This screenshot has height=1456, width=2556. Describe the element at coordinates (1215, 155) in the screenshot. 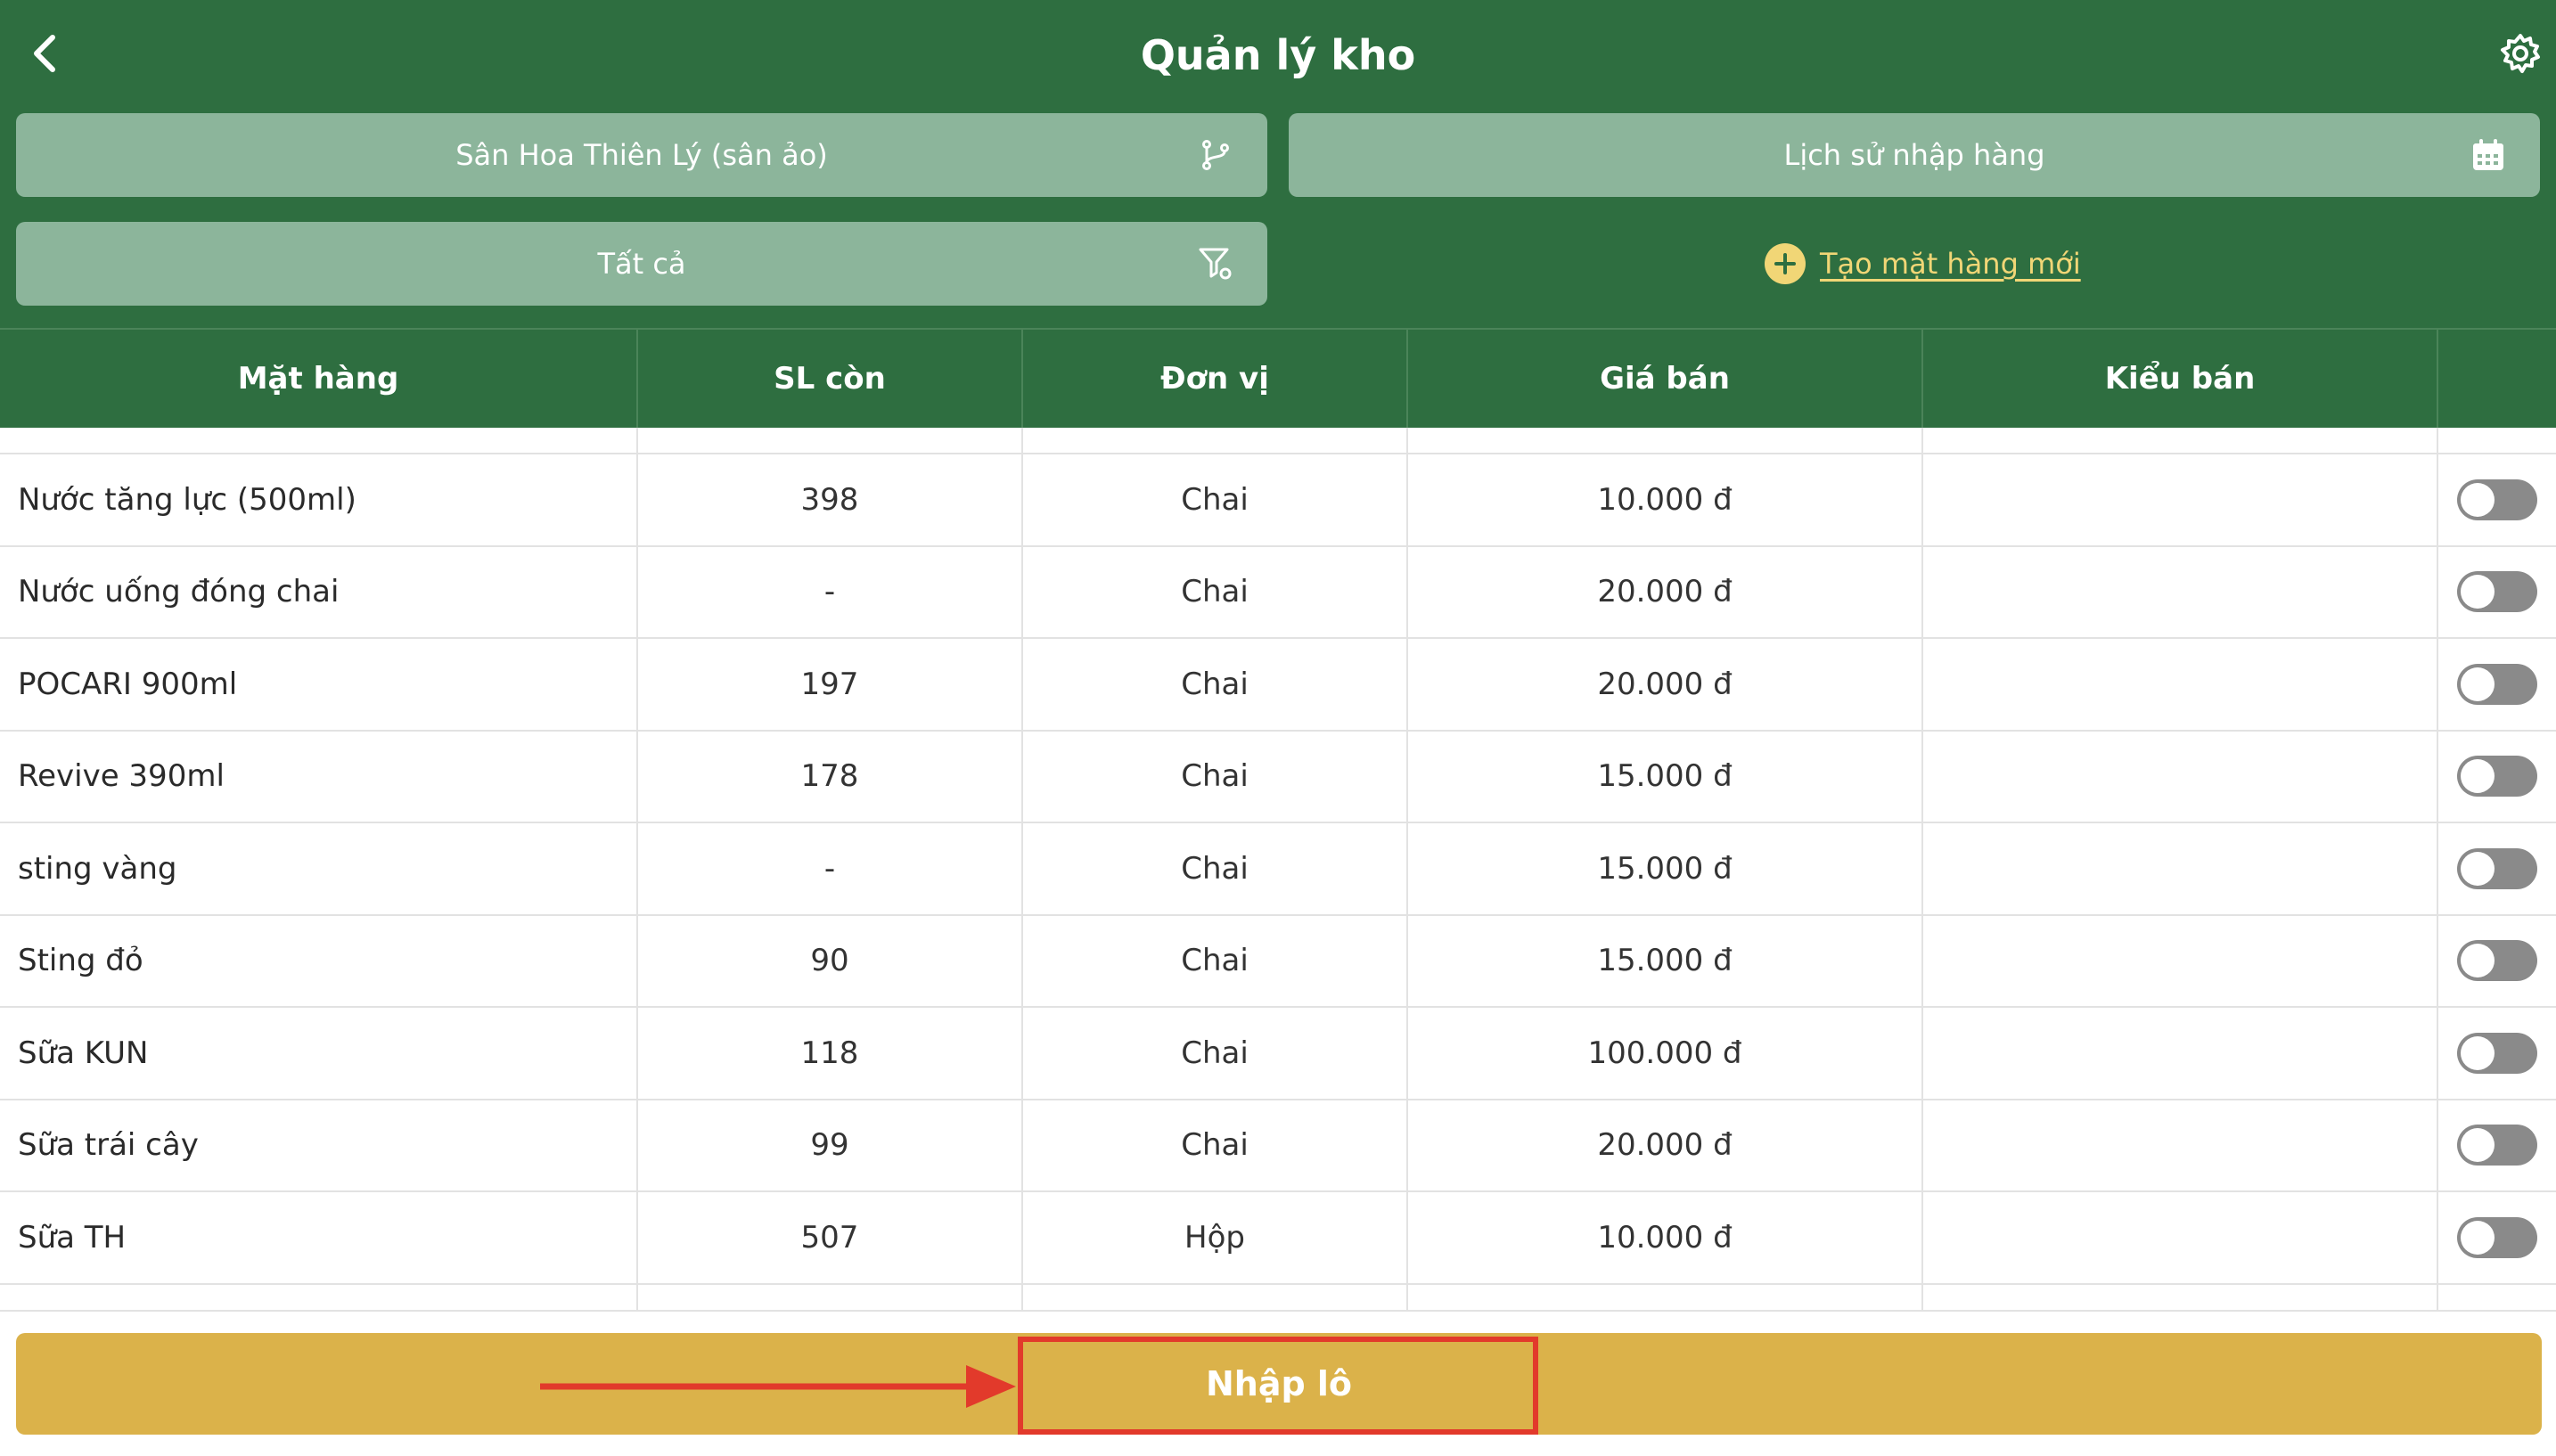

I see `branch-icon` at that location.